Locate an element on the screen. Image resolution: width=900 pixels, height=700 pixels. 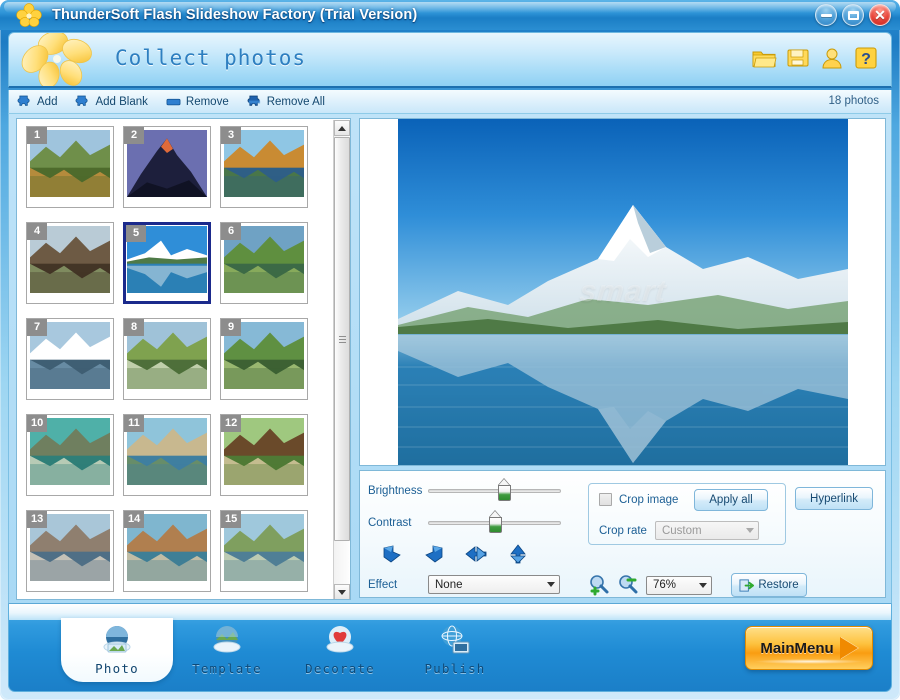
thumbnail-item: 15 is located at coordinates (264, 551).